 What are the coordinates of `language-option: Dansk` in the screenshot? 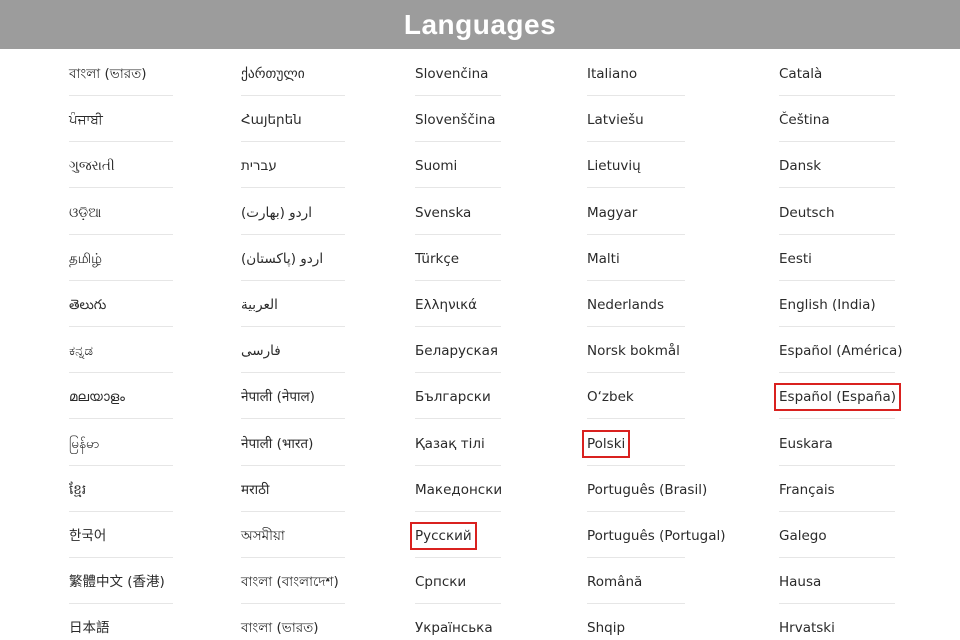 It's located at (800, 166).